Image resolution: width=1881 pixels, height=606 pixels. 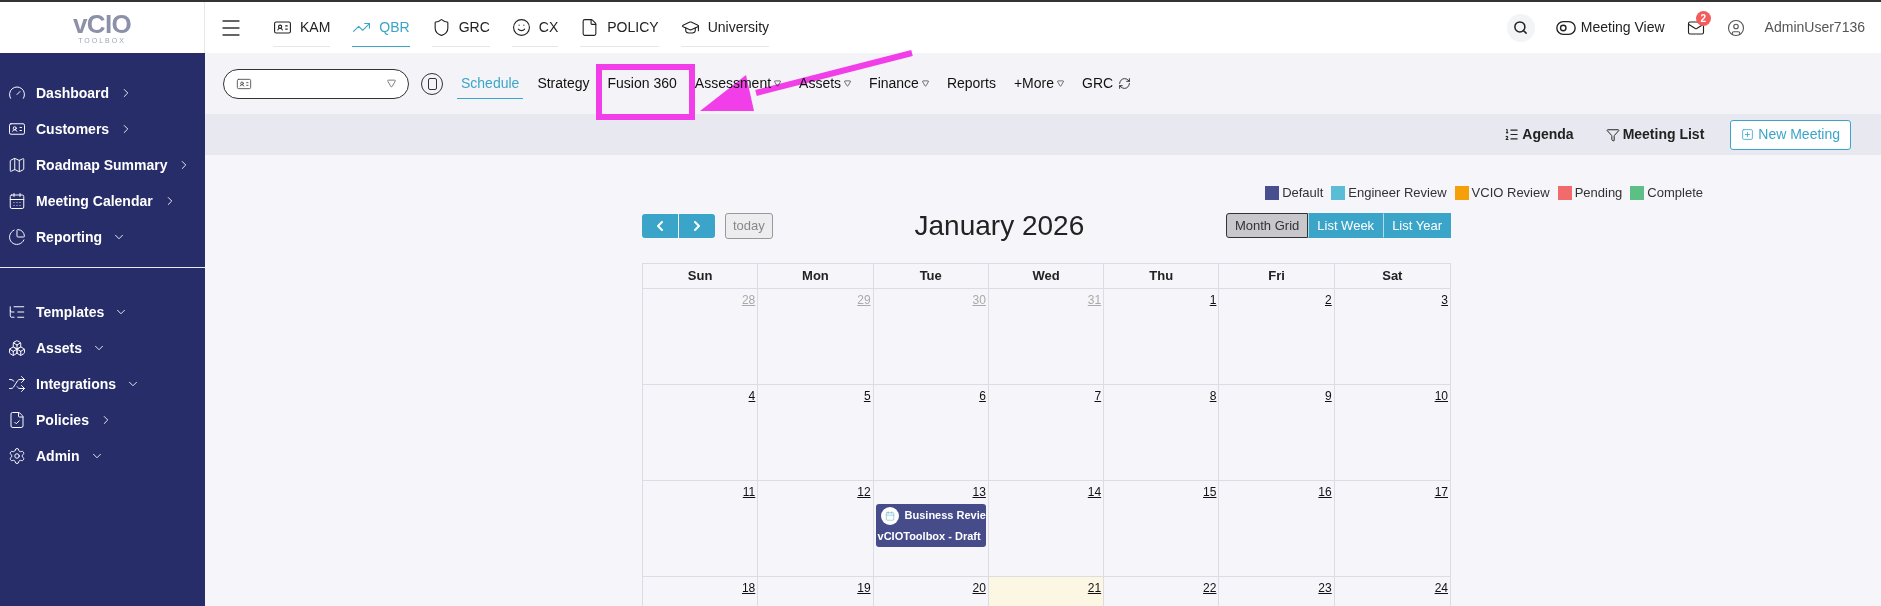 What do you see at coordinates (102, 165) in the screenshot?
I see `sidebar-item: Roadmap Summary` at bounding box center [102, 165].